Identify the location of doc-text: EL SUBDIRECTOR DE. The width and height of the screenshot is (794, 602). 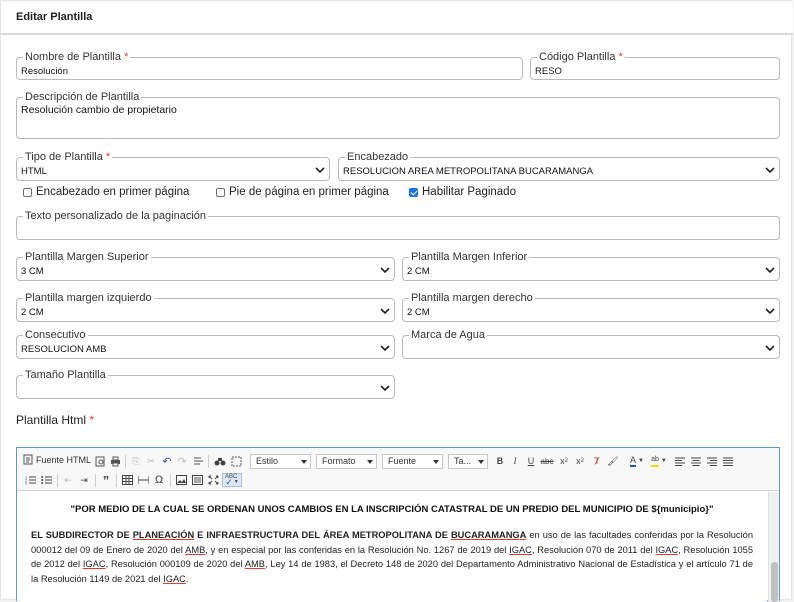
(82, 535).